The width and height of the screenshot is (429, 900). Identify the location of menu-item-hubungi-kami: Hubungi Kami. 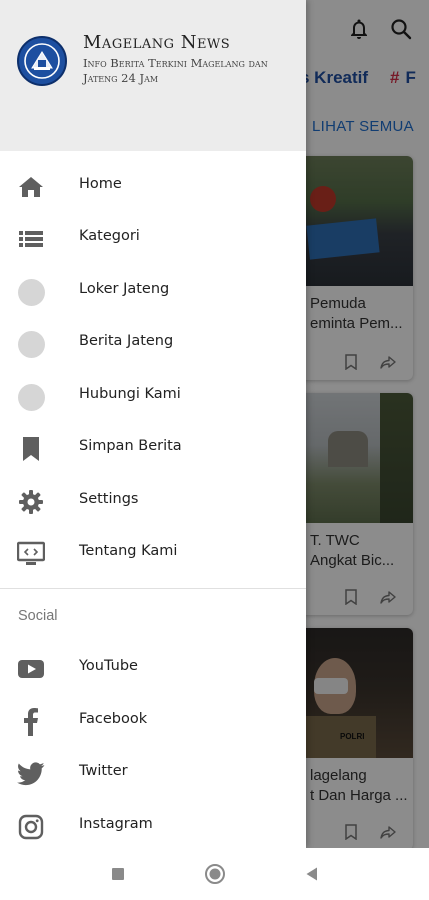
(153, 396).